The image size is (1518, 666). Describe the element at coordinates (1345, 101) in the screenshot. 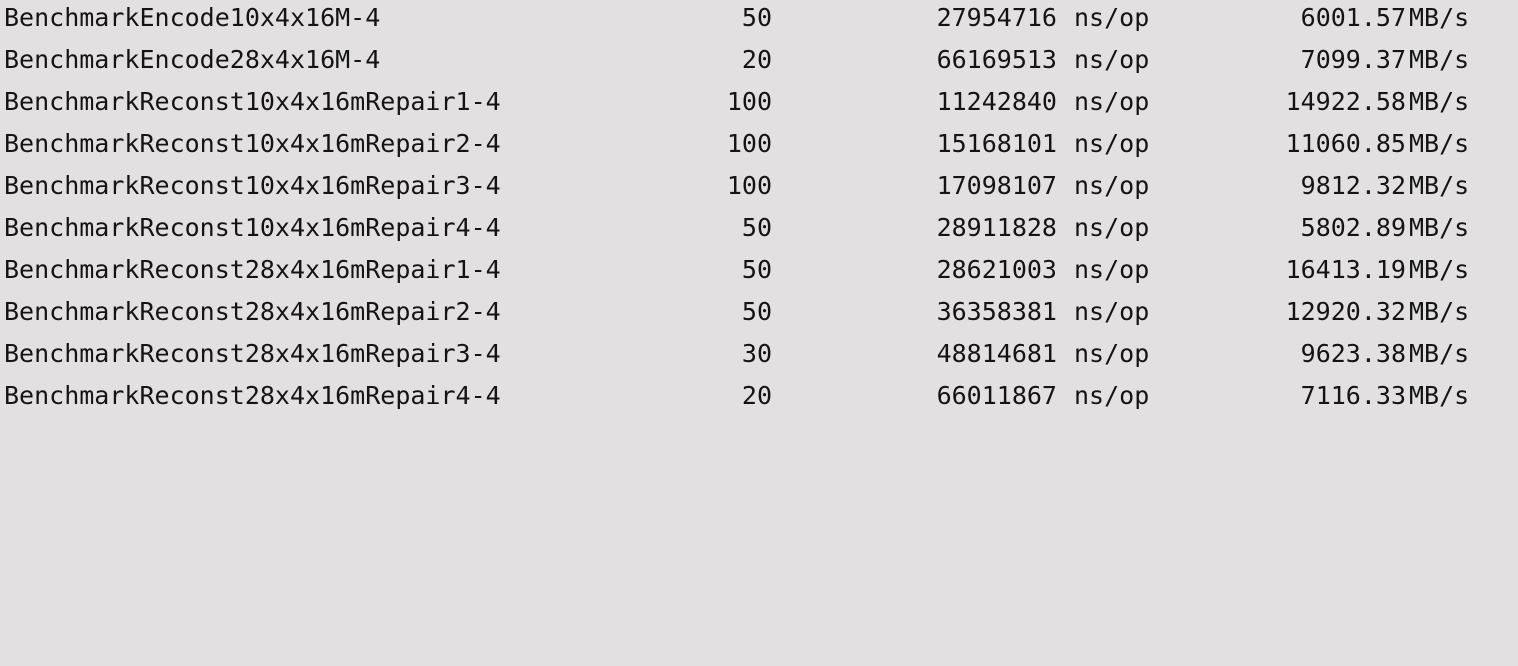

I see `throughput-value: 14922.58` at that location.